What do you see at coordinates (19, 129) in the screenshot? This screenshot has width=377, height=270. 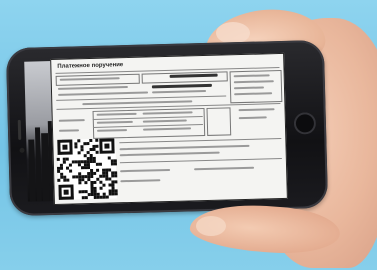 I see `ear-speaker` at bounding box center [19, 129].